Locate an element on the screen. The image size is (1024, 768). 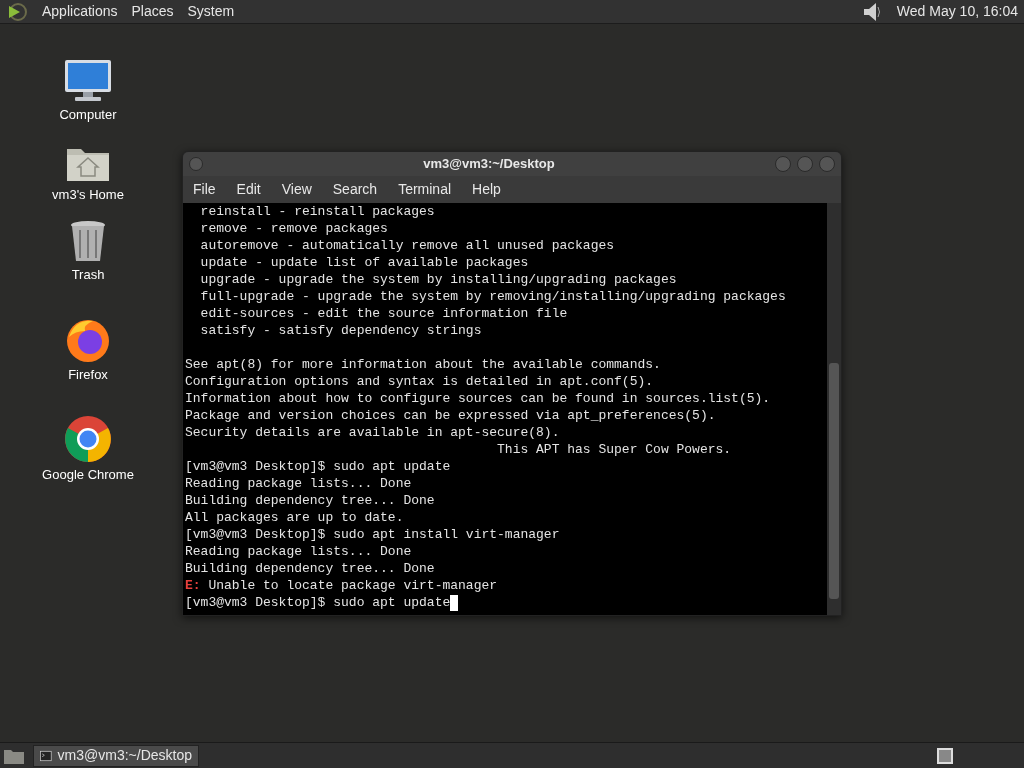
text-cursor is located at coordinates (454, 602).